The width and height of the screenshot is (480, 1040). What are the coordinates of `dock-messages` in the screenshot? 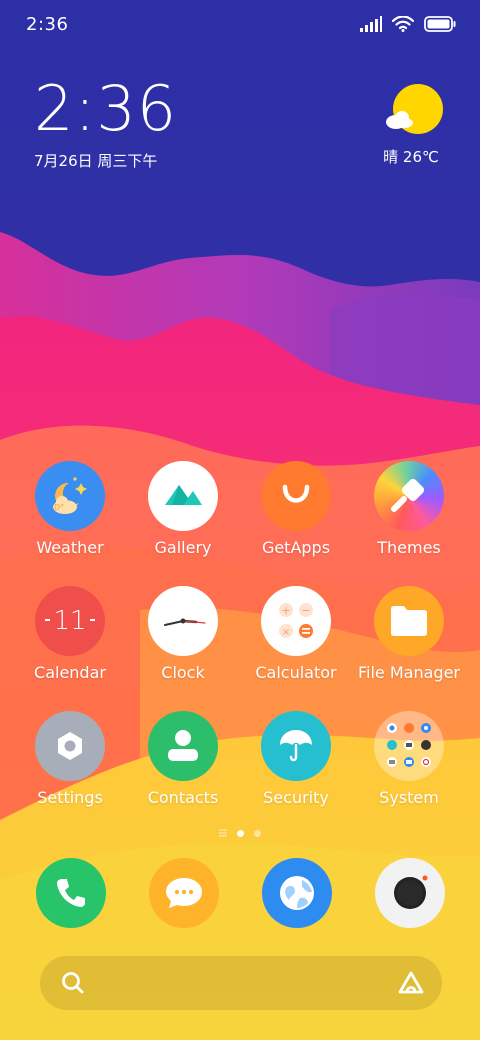 It's located at (184, 893).